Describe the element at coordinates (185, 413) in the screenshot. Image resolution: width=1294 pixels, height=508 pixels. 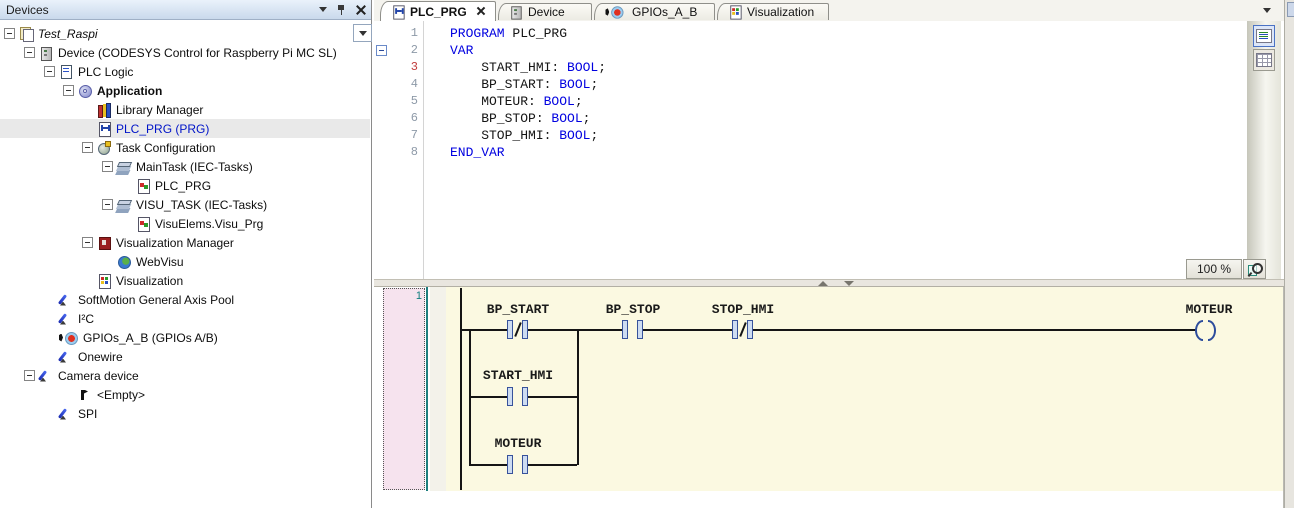
I see `tree-item-spi: SPI` at that location.